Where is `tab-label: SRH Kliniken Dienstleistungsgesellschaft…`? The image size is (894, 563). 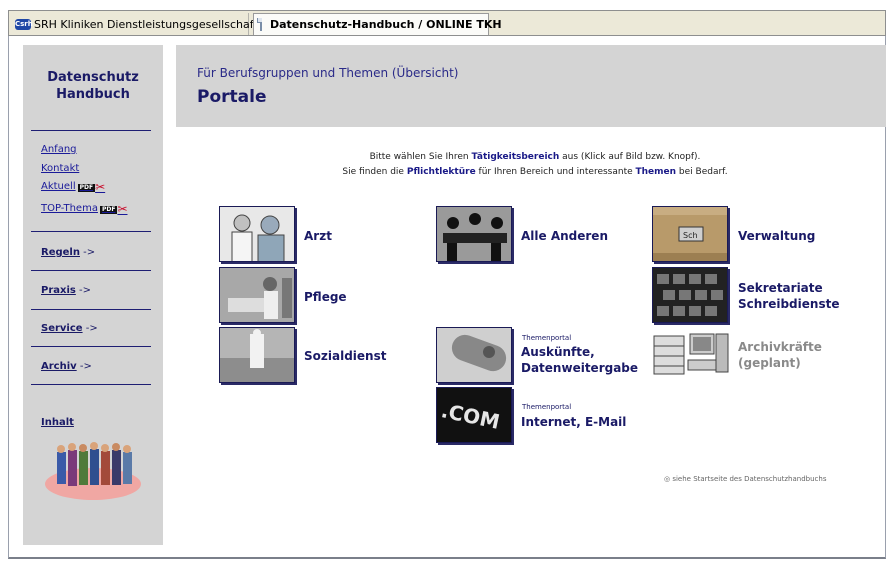 tab-label: SRH Kliniken Dienstleistungsgesellschaft… is located at coordinates (149, 24).